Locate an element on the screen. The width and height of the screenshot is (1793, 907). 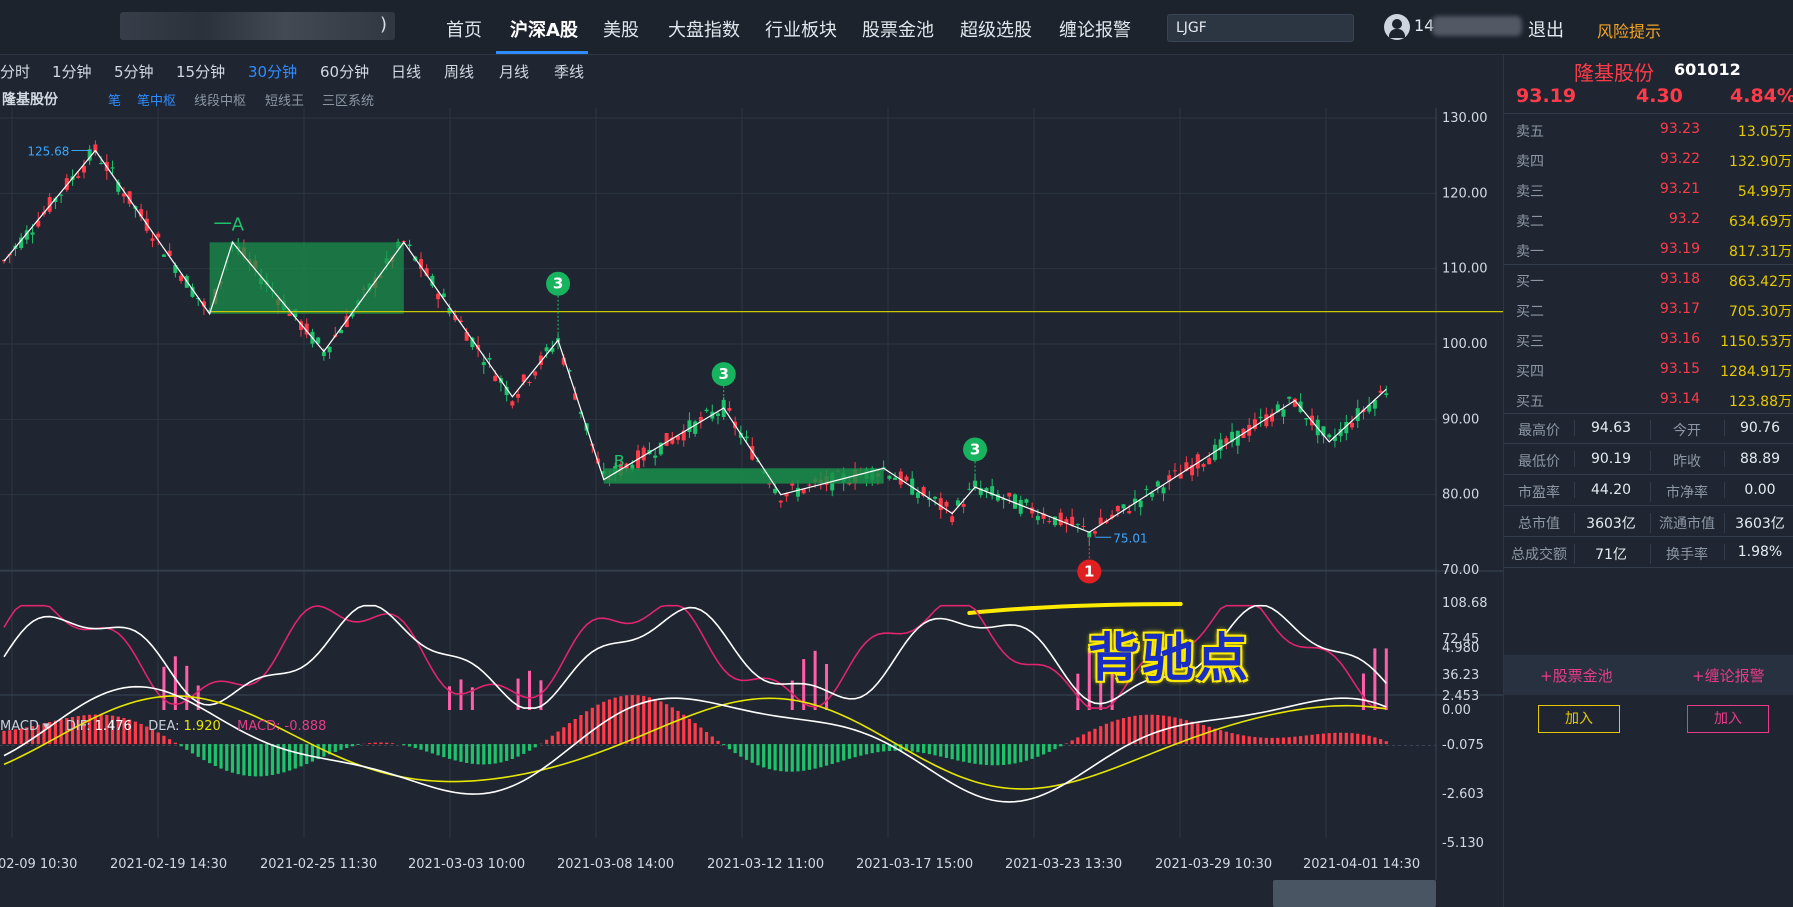
x-tick-label: 2021-03-17 15:00 is located at coordinates (914, 864).